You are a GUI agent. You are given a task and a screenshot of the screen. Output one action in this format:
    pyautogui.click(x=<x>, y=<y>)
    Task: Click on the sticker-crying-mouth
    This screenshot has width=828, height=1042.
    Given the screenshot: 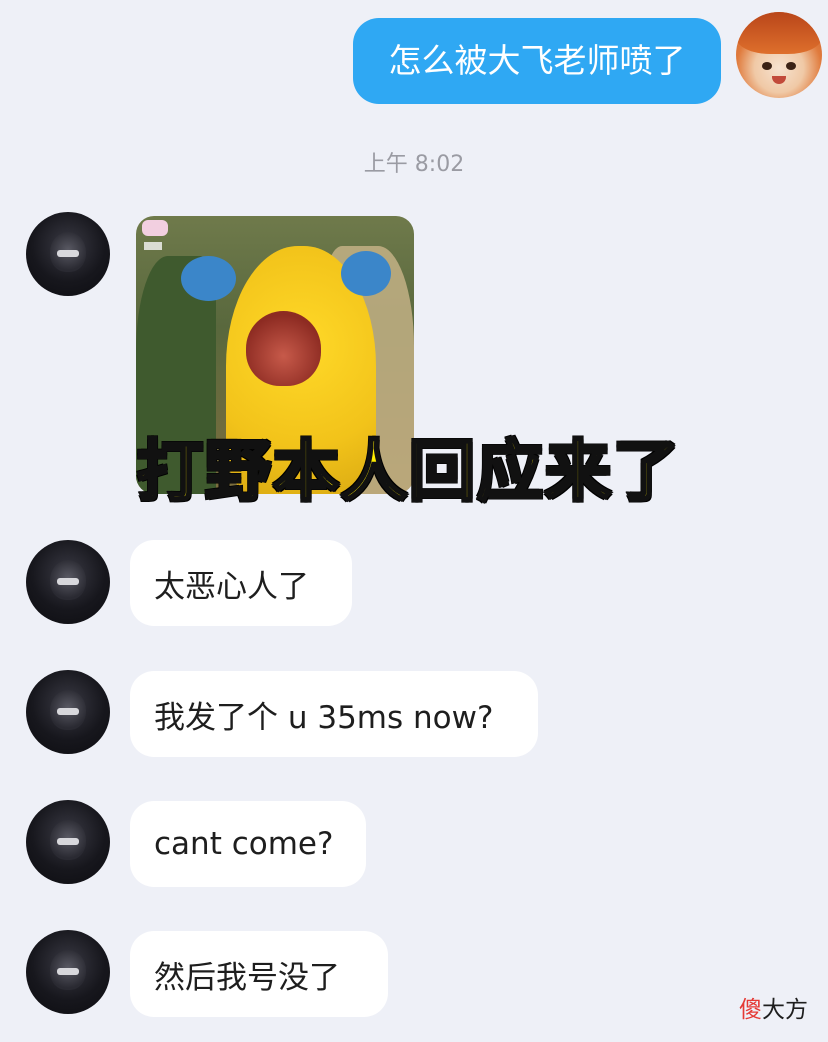 What is the action you would take?
    pyautogui.click(x=283, y=348)
    